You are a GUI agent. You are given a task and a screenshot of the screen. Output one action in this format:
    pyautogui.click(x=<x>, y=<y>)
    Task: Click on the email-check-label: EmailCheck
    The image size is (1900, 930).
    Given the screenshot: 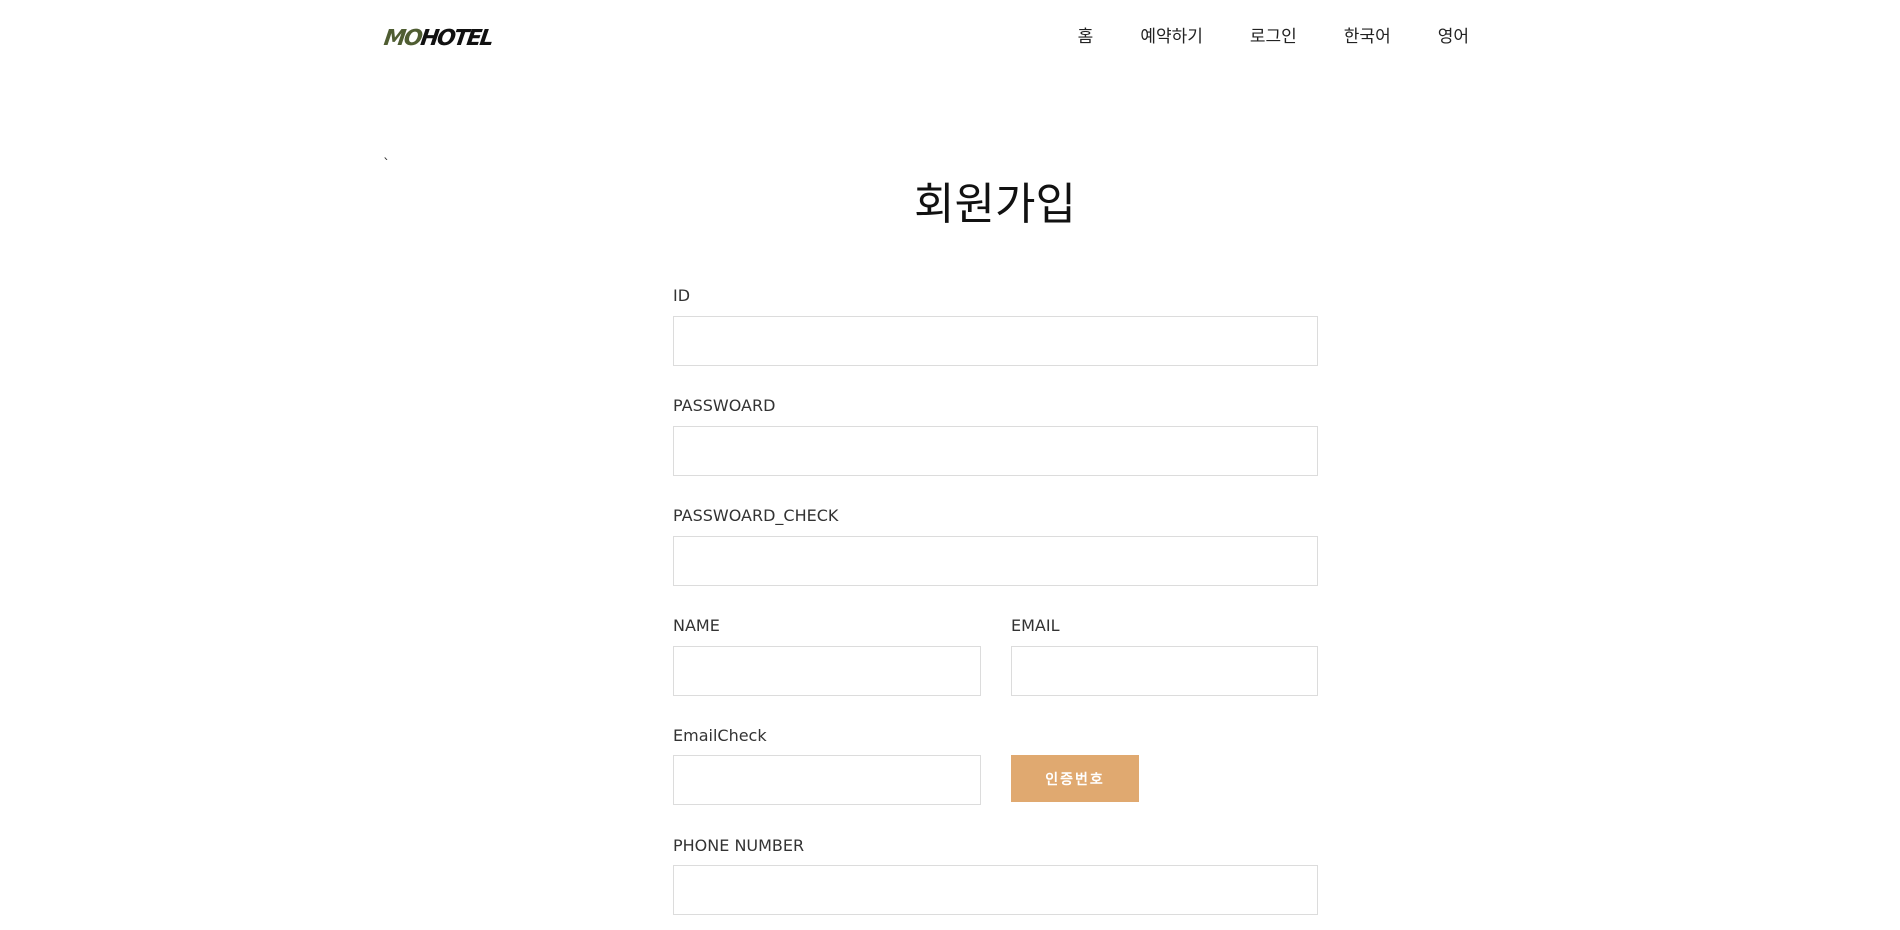 What is the action you would take?
    pyautogui.click(x=720, y=735)
    